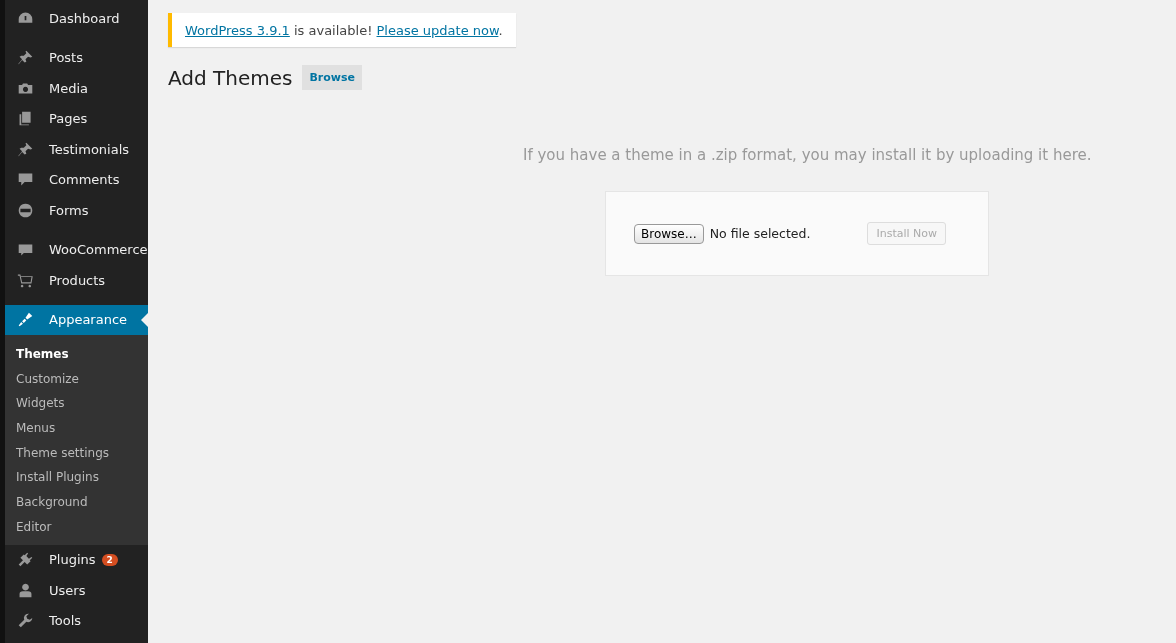 The width and height of the screenshot is (1176, 643). I want to click on menu-item: Appearance, so click(76, 319).